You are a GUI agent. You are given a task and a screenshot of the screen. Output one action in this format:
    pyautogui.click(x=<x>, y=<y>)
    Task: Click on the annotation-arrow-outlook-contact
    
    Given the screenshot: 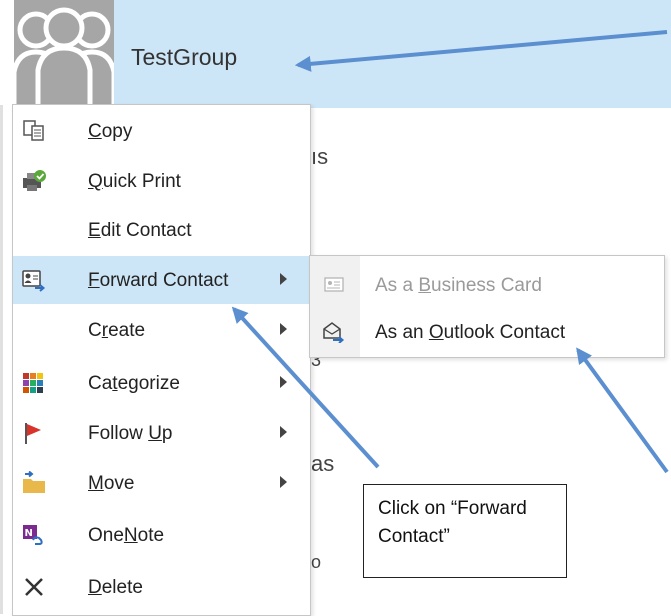 What is the action you would take?
    pyautogui.click(x=622, y=410)
    